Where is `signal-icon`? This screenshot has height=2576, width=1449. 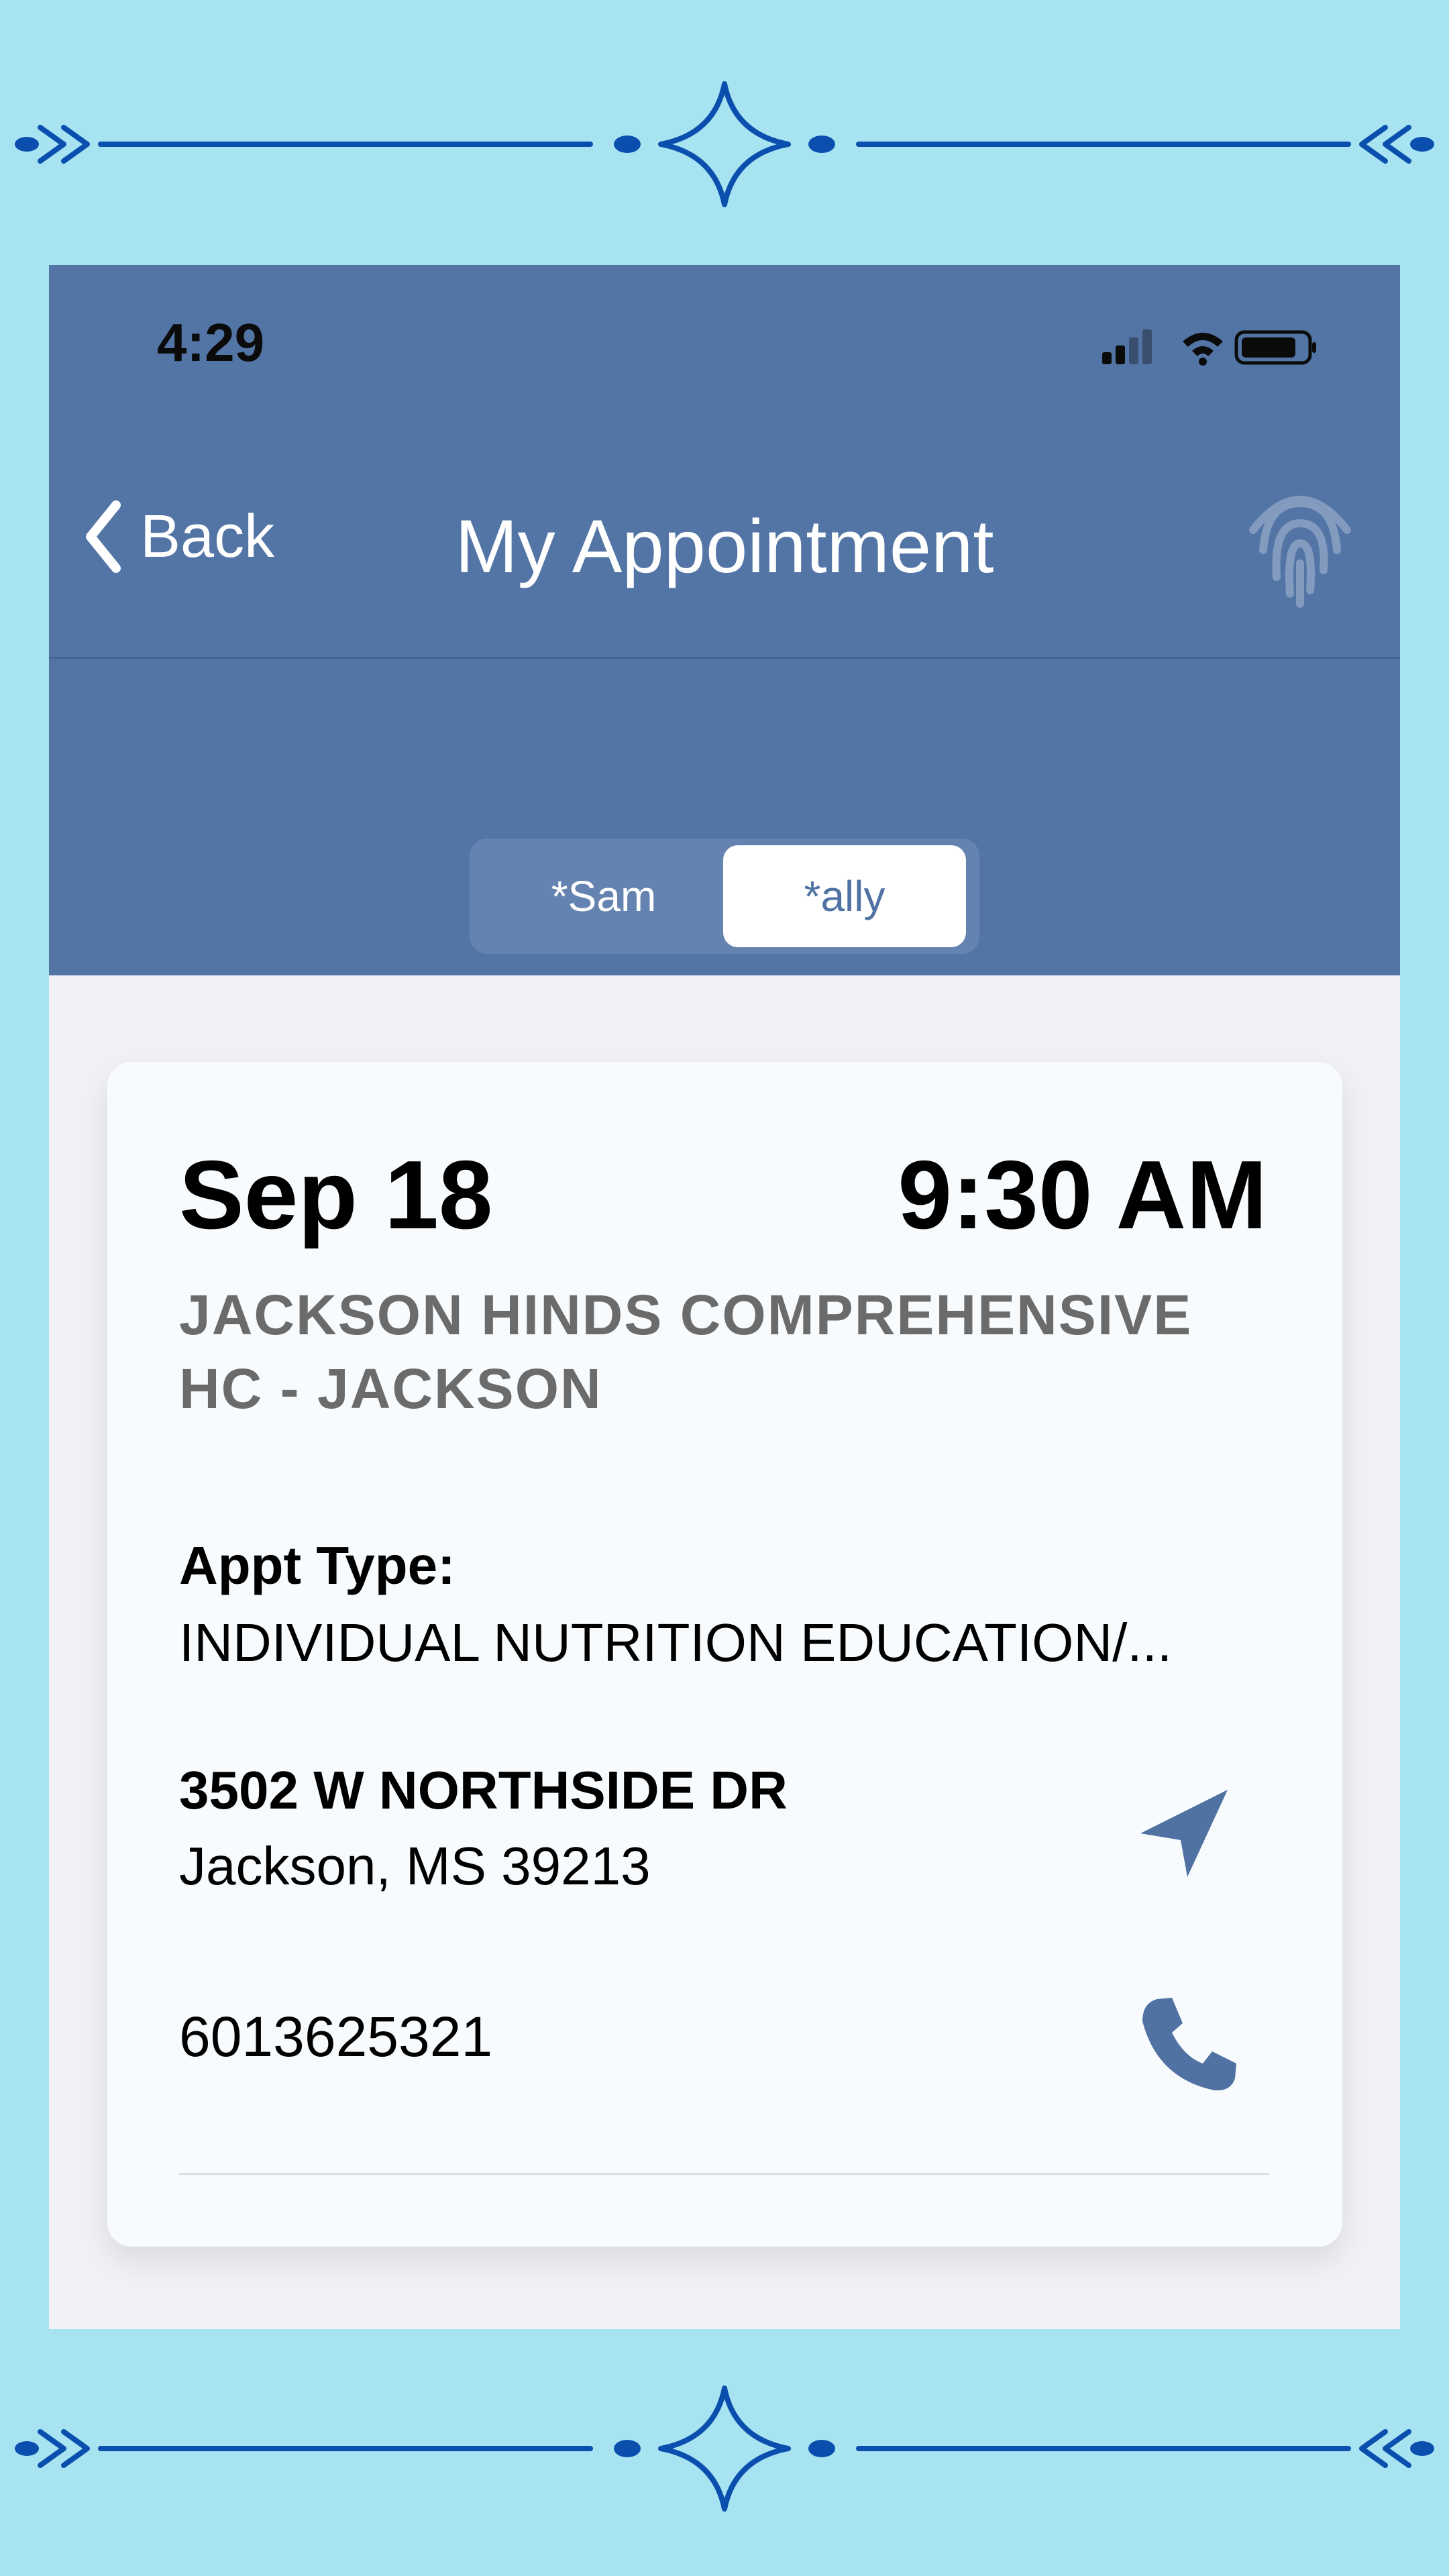
signal-icon is located at coordinates (1127, 346).